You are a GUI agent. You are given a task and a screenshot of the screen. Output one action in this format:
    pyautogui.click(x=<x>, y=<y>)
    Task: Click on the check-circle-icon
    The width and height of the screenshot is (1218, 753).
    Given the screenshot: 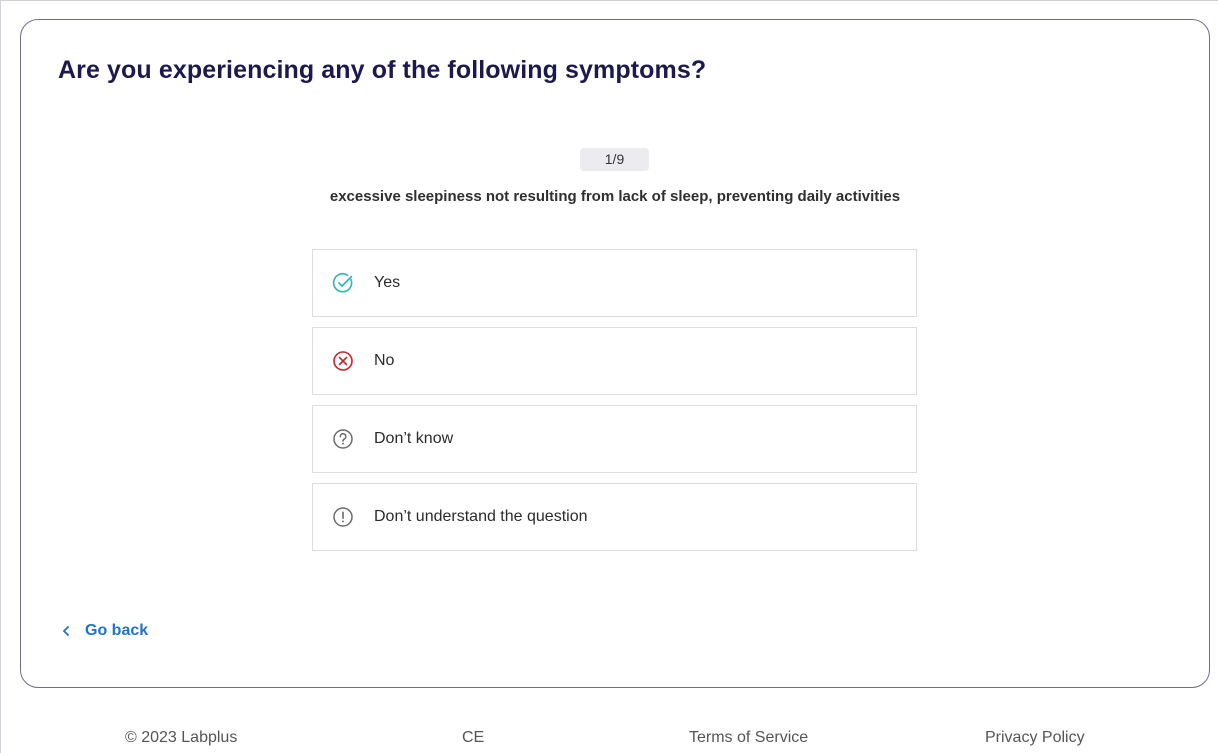 What is the action you would take?
    pyautogui.click(x=343, y=283)
    